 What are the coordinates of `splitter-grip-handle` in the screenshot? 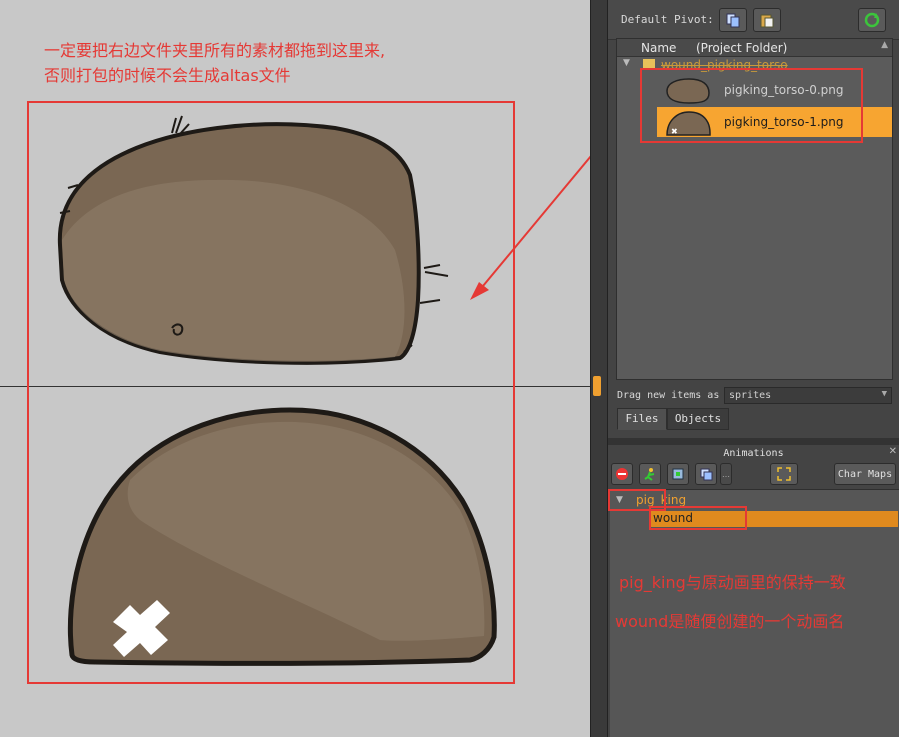 It's located at (597, 386).